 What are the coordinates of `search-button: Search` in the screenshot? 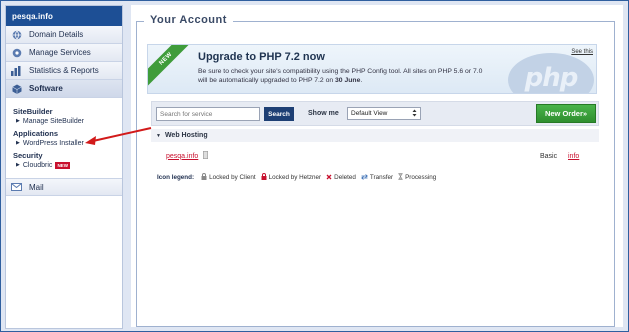 It's located at (279, 114).